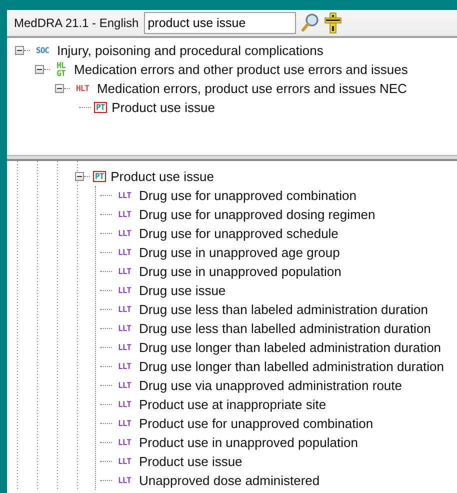 This screenshot has height=493, width=457. What do you see at coordinates (76, 23) in the screenshot?
I see `dictionary-label: MedDRA 21.1 - English` at bounding box center [76, 23].